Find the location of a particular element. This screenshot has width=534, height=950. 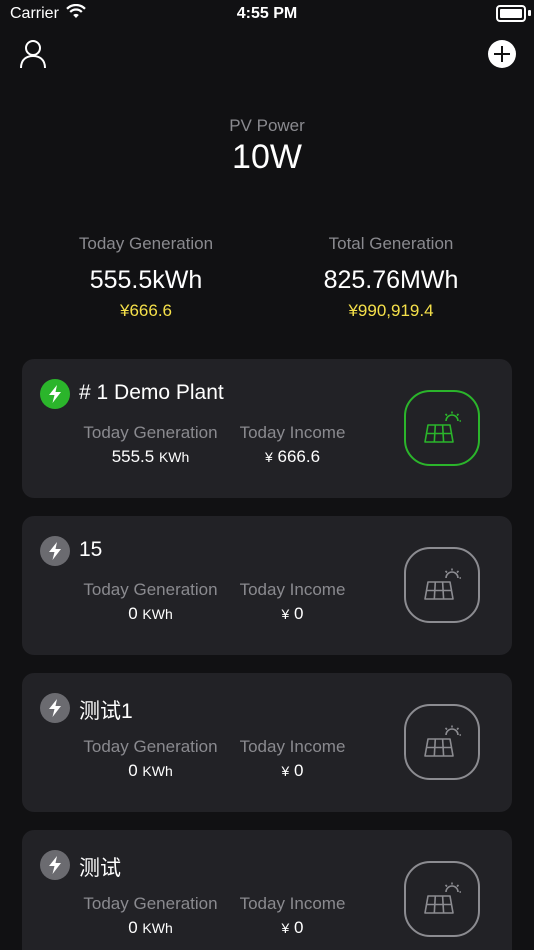

total-generation-label: Total Generation is located at coordinates (391, 243).